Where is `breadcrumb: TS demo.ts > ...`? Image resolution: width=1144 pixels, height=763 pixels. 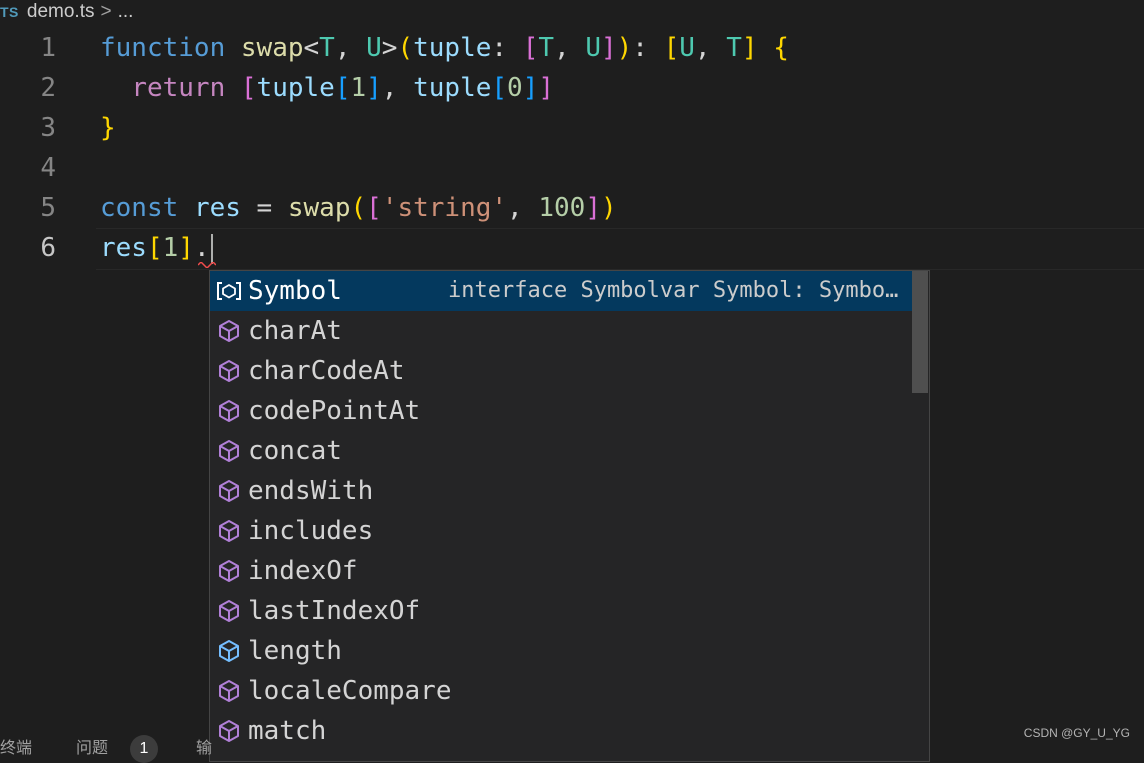 breadcrumb: TS demo.ts > ... is located at coordinates (572, 12).